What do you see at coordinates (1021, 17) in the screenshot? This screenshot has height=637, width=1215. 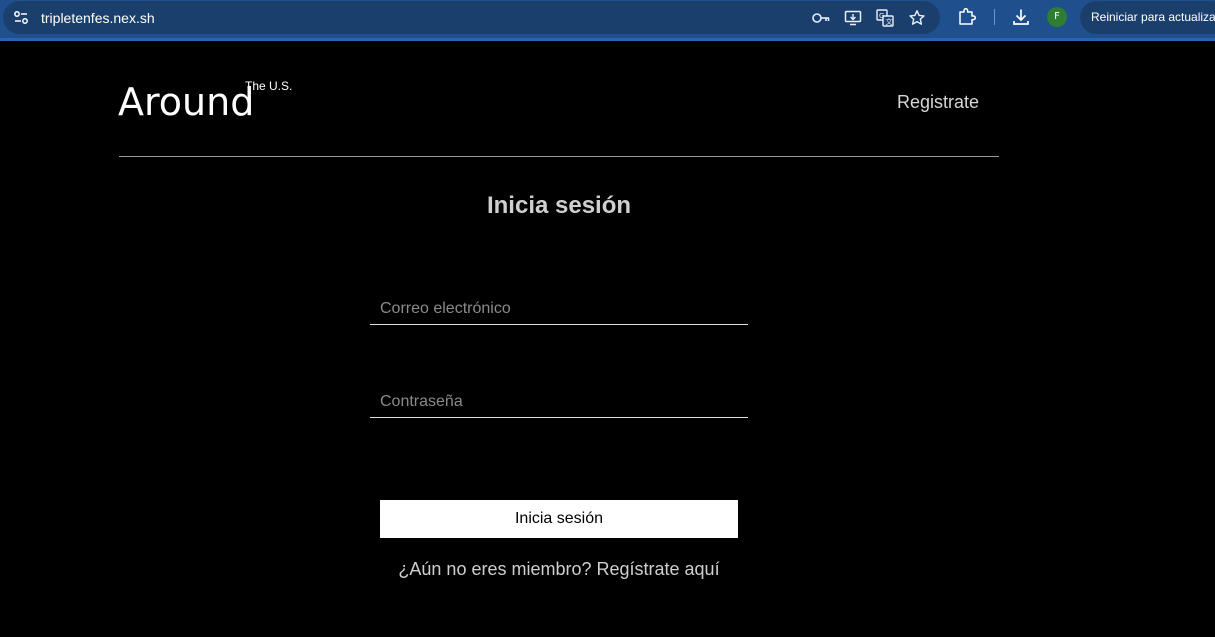 I see `download-icon` at bounding box center [1021, 17].